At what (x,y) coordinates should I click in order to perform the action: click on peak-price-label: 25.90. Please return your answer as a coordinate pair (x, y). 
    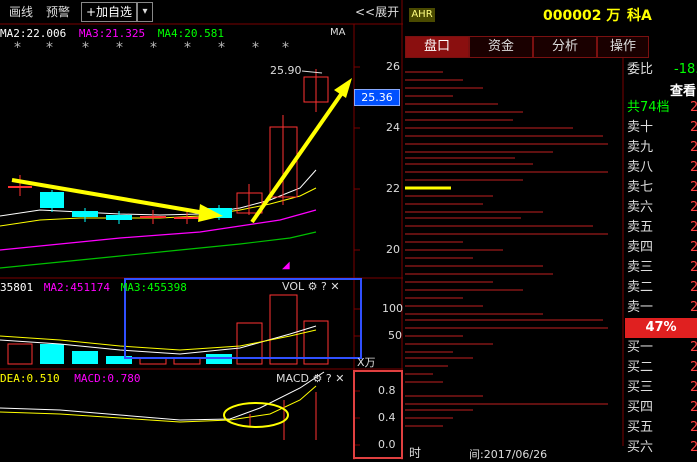
    Looking at the image, I should click on (286, 70).